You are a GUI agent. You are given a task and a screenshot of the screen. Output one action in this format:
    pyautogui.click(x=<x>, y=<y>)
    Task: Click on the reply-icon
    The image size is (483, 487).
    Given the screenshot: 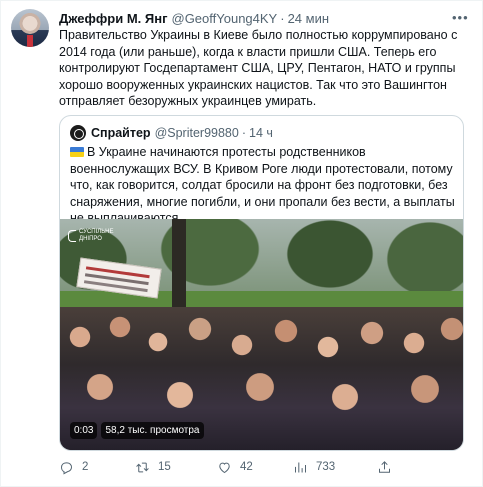 What is the action you would take?
    pyautogui.click(x=66, y=467)
    